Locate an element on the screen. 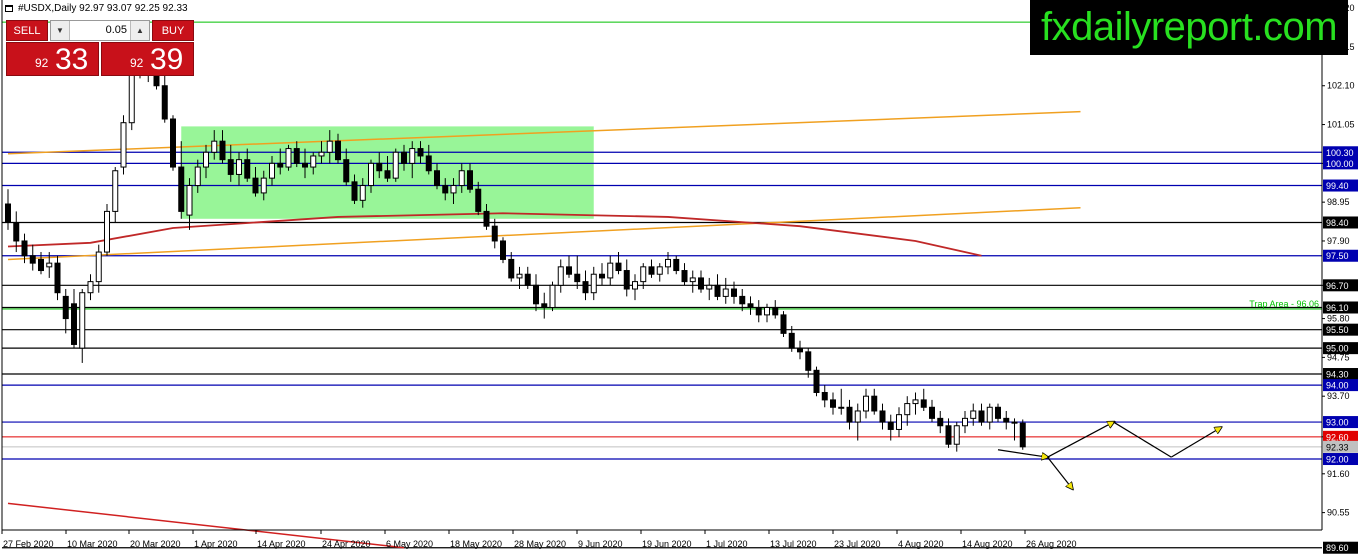  lot-decrease-icon: ▼ is located at coordinates (60, 30).